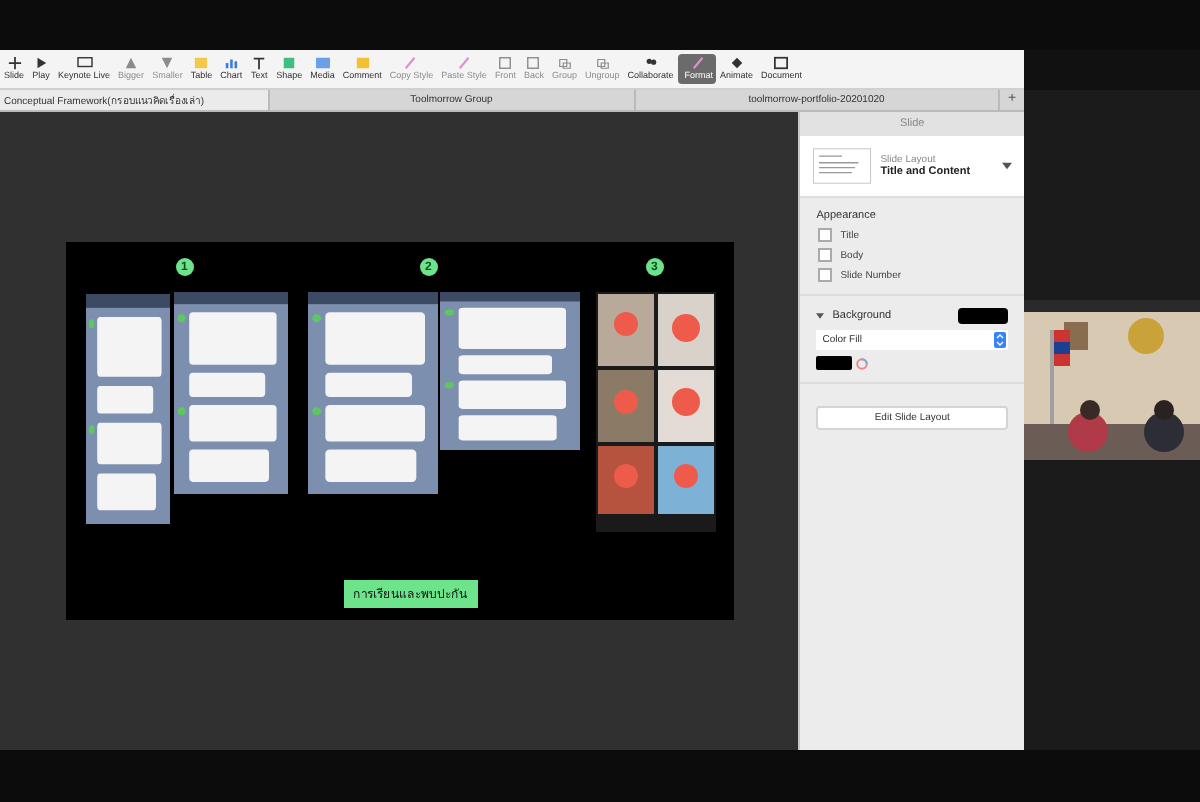  What do you see at coordinates (289, 63) in the screenshot?
I see `square-icon` at bounding box center [289, 63].